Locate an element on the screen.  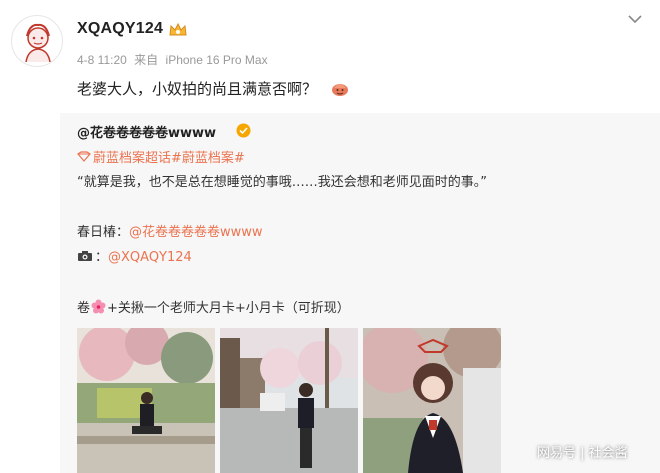
post-text: 老婆大人，小奴拍的尚且满意否啊？ is located at coordinates (197, 89).